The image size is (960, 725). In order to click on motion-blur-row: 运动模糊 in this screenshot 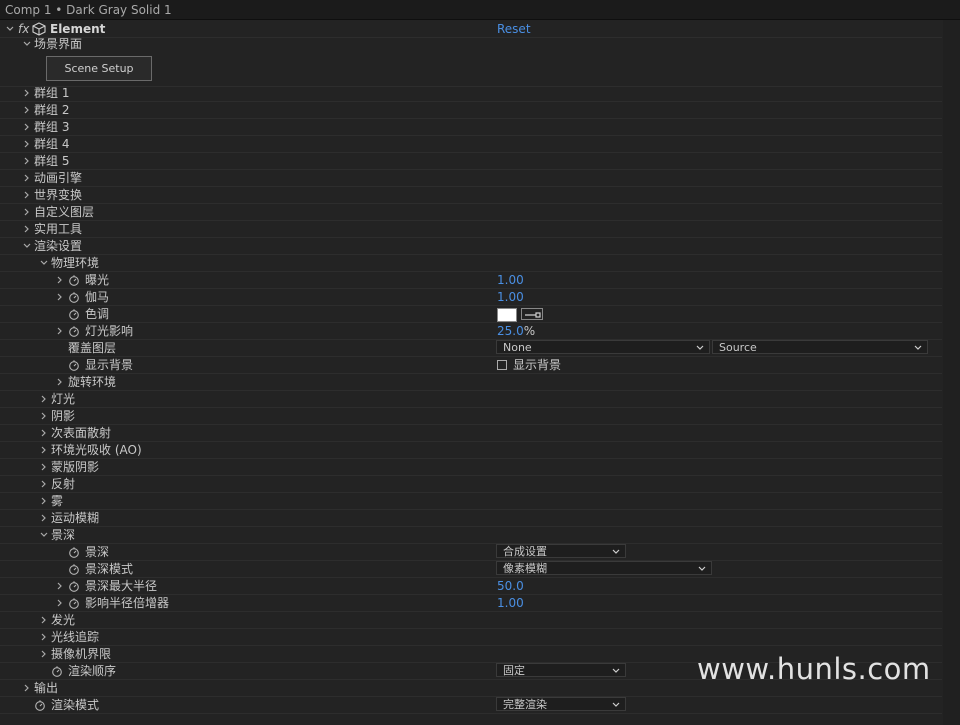, I will do `click(471, 518)`.